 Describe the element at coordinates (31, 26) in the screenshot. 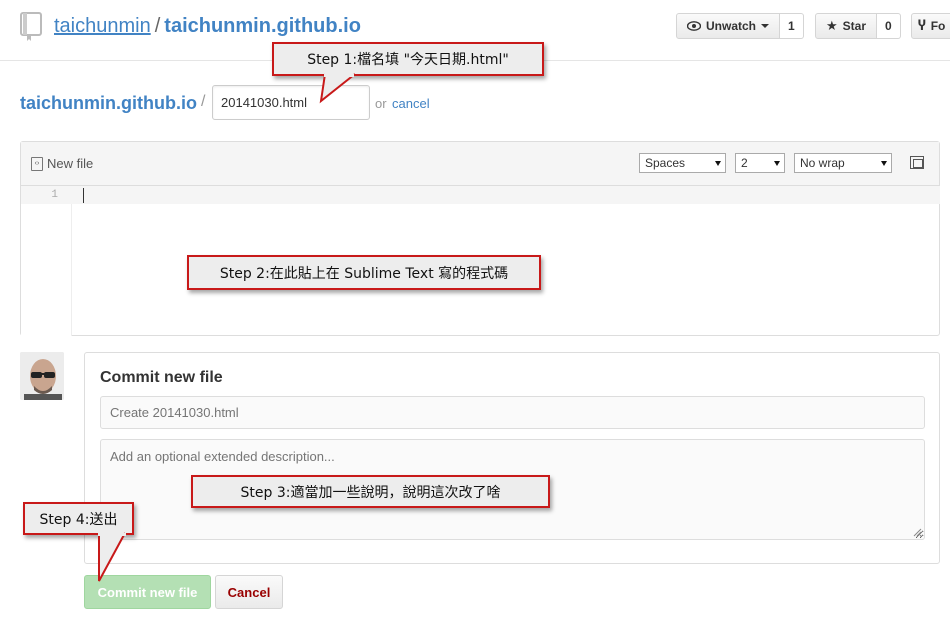

I see `repo-icon` at that location.